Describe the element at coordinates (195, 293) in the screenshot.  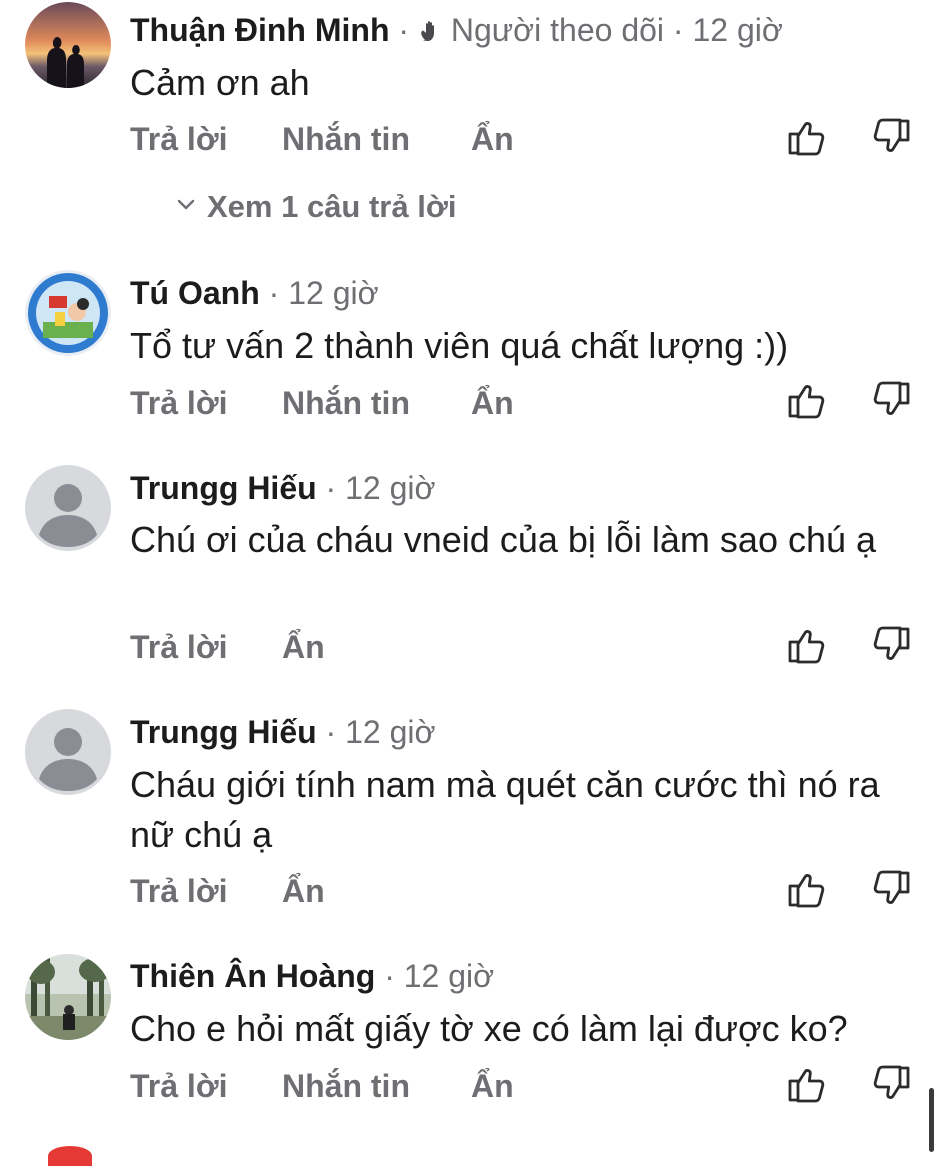
I see `author-name: Tú Oanh` at that location.